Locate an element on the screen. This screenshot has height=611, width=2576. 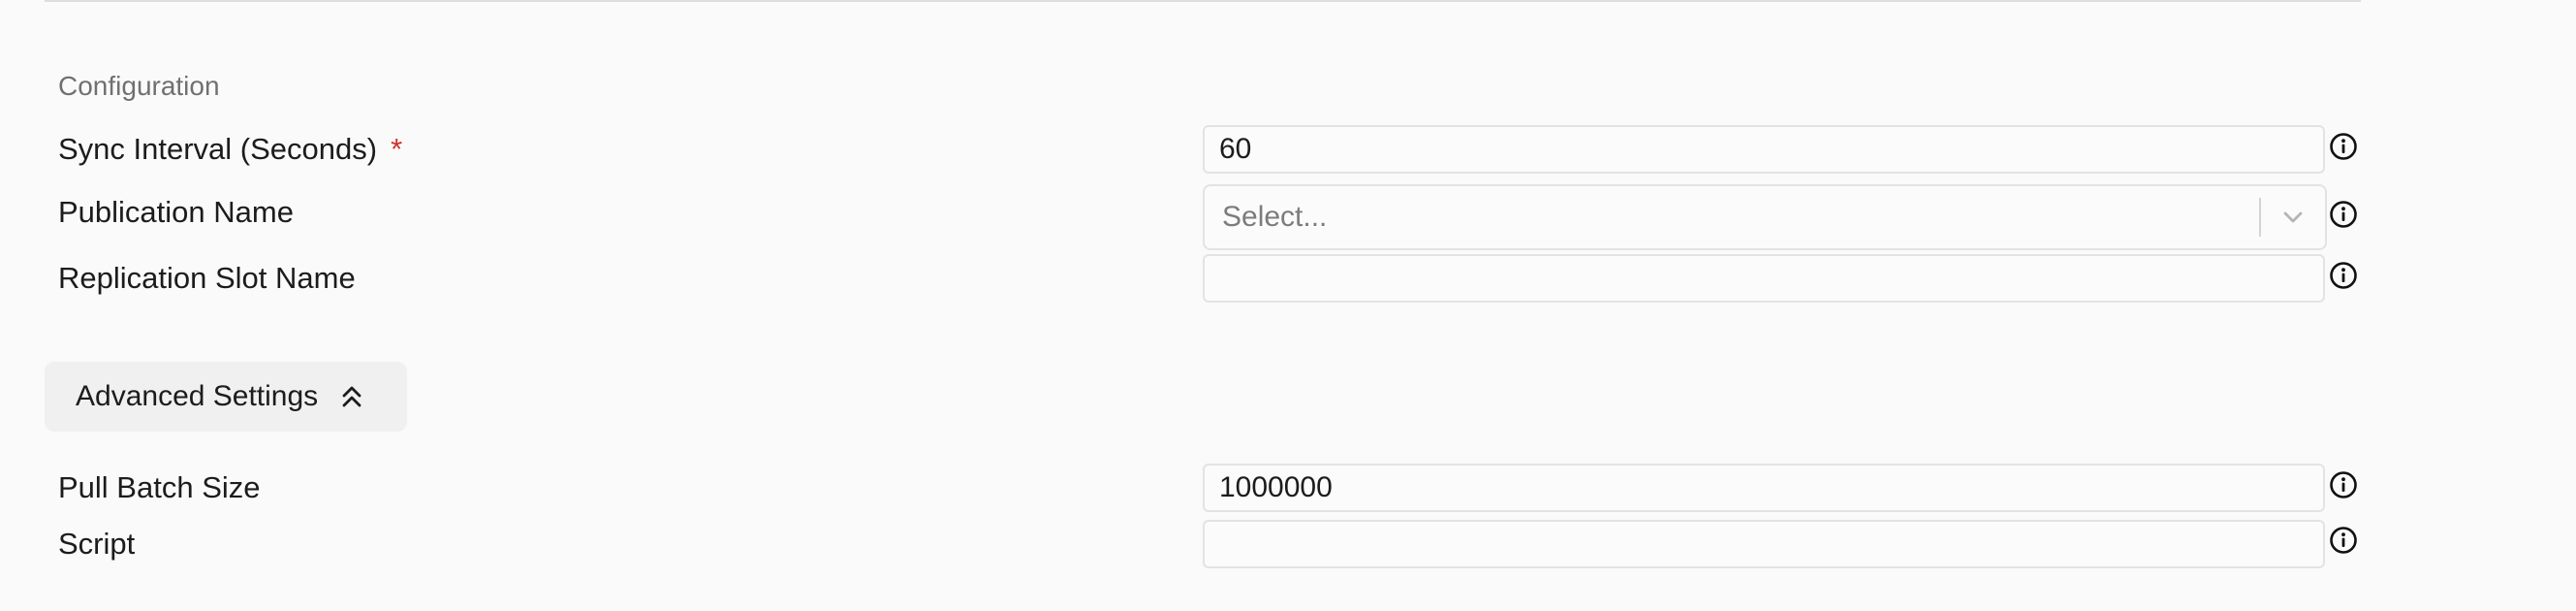
top-divider is located at coordinates (1203, 1).